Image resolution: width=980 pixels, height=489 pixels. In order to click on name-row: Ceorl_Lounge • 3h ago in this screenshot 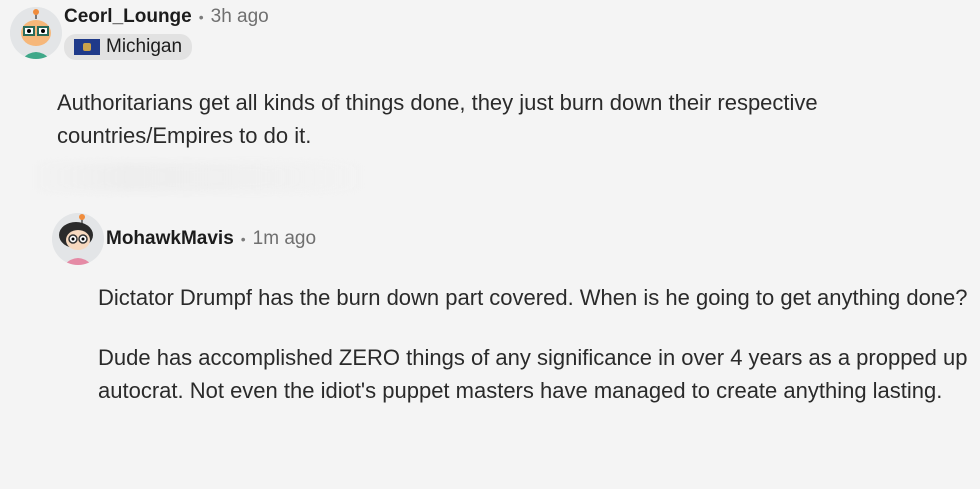, I will do `click(166, 17)`.